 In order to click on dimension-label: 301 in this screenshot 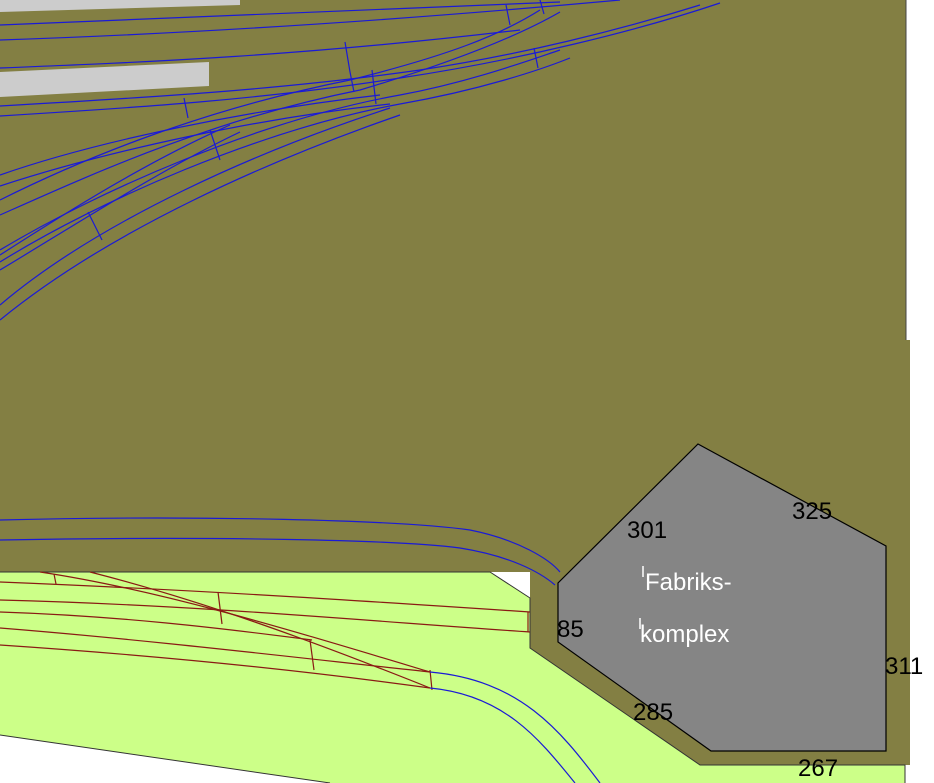, I will do `click(647, 530)`.